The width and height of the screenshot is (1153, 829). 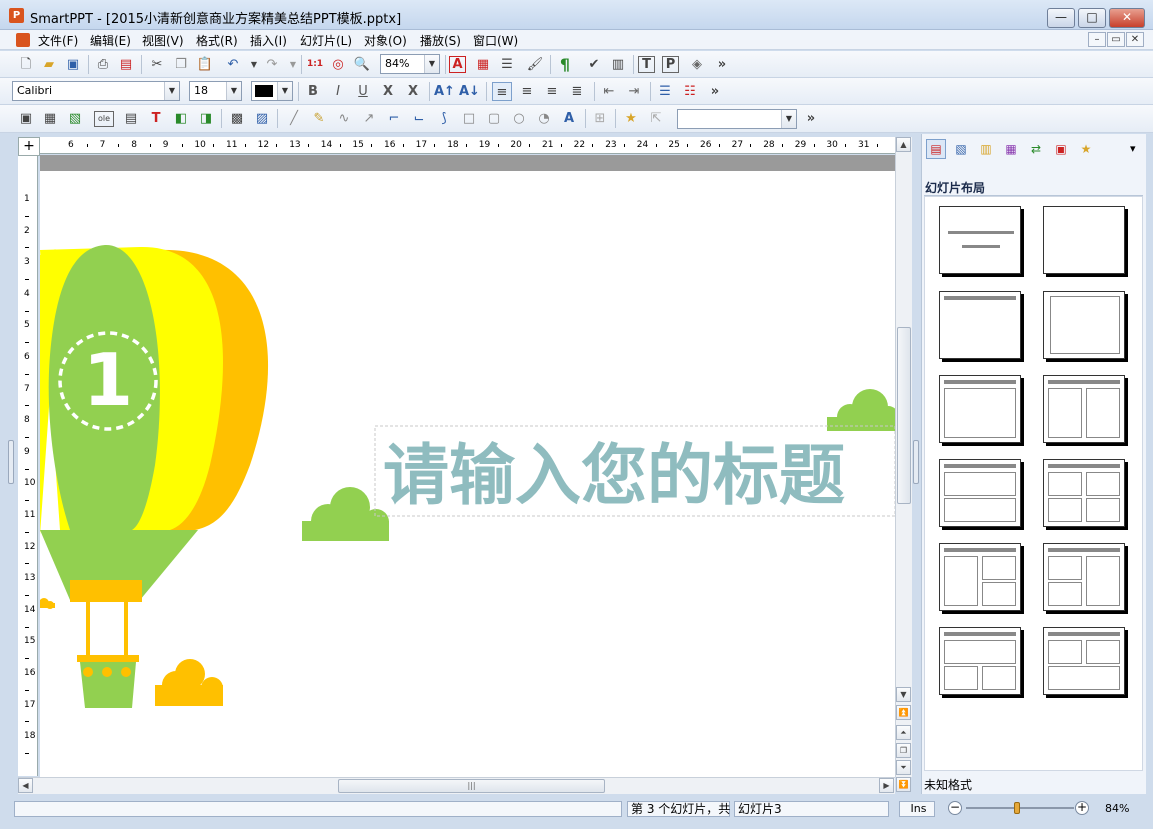 I want to click on last-slide-icon: ⏬, so click(x=903, y=784).